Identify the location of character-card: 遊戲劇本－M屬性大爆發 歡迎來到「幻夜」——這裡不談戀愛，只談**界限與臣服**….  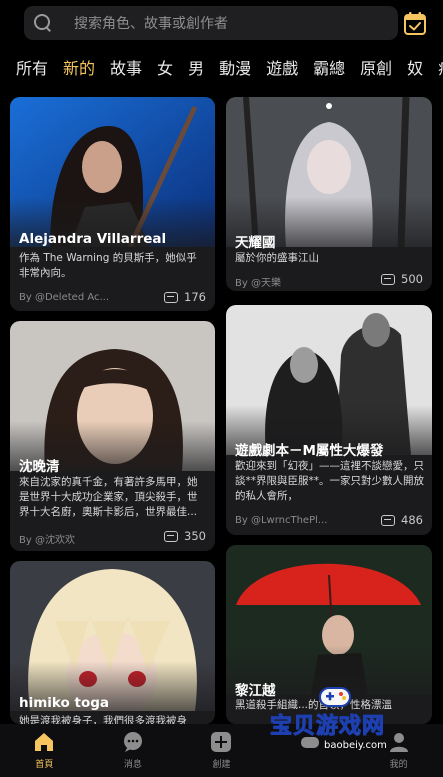
(329, 420).